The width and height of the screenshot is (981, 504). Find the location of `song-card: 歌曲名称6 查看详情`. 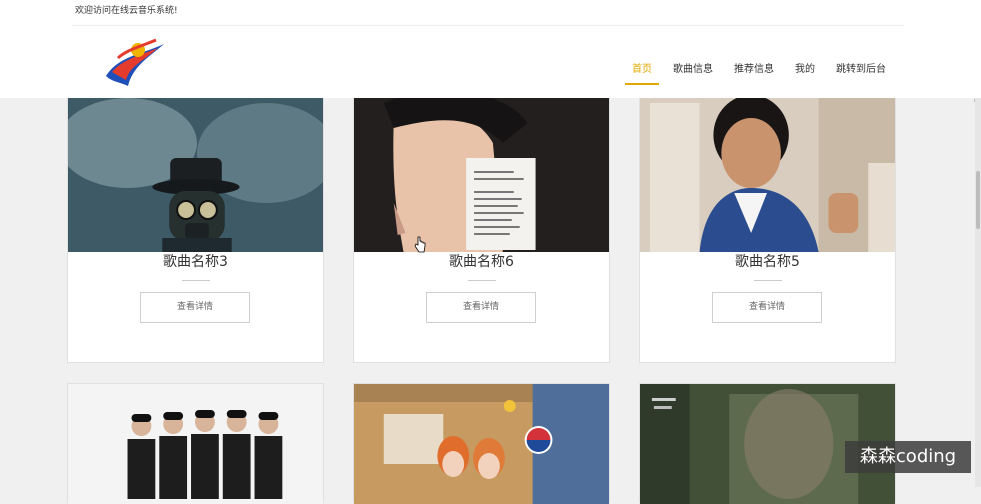

song-card: 歌曲名称6 查看详情 is located at coordinates (481, 222).